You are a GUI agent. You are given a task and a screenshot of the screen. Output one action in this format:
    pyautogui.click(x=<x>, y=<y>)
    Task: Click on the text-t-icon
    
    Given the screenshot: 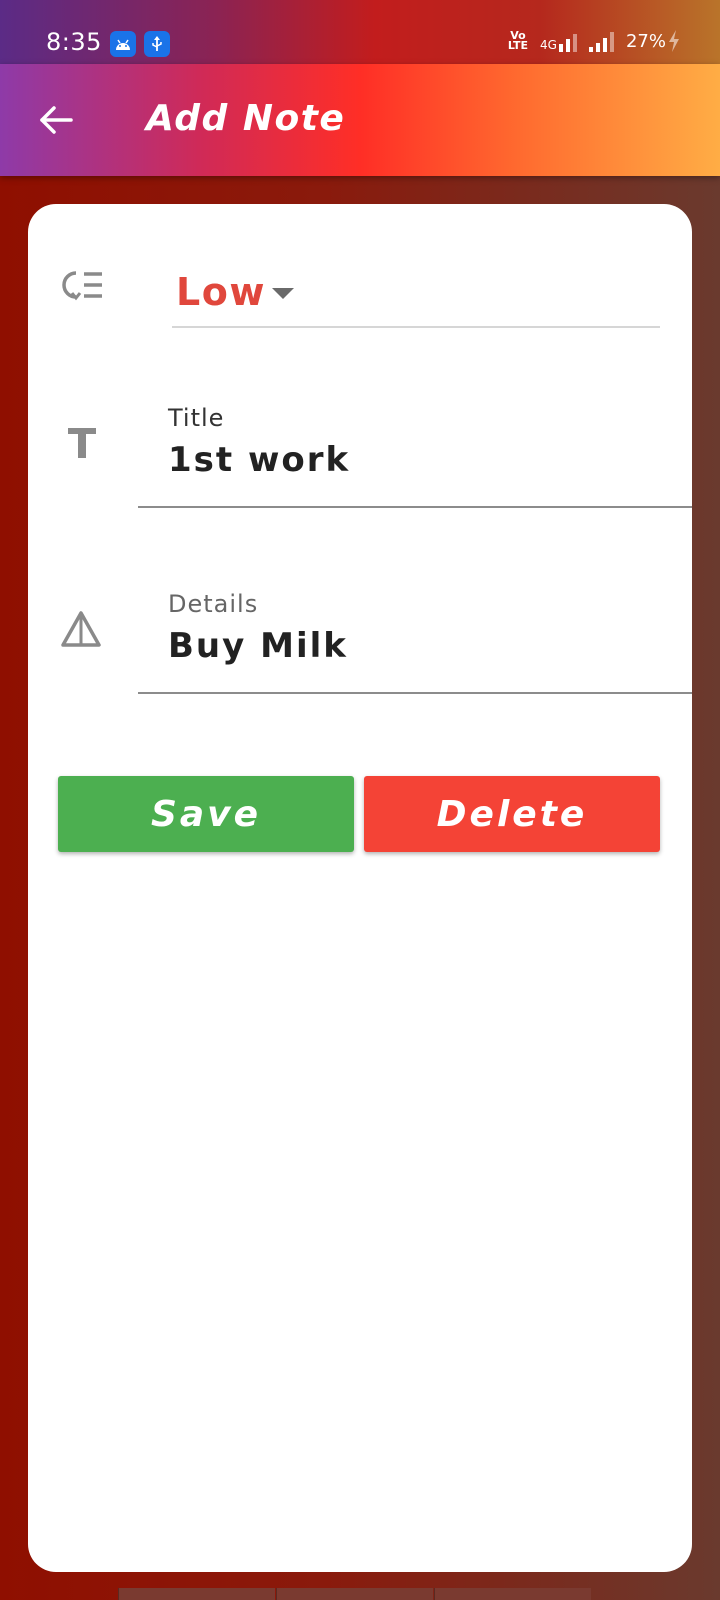 What is the action you would take?
    pyautogui.click(x=82, y=445)
    